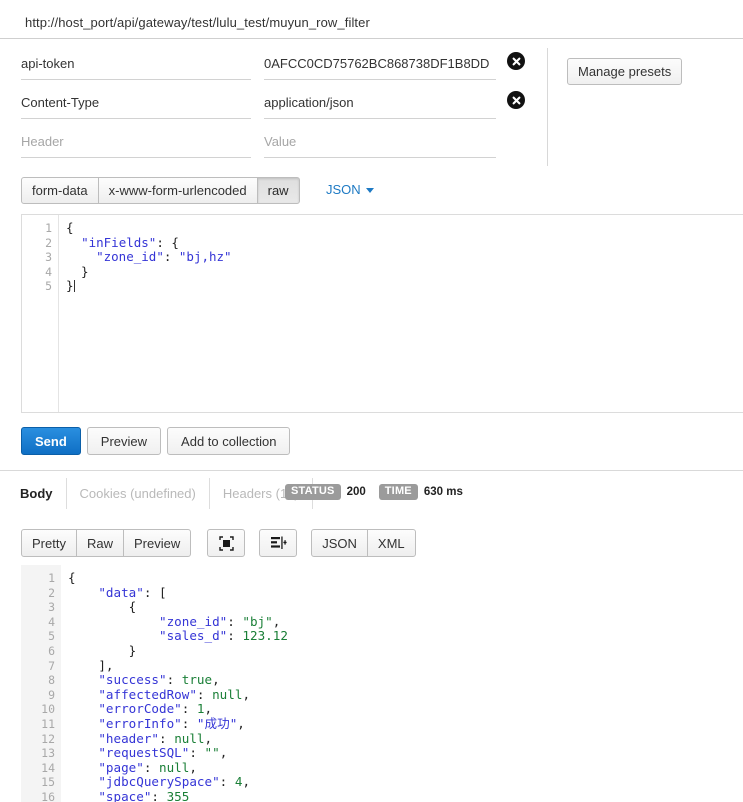 Image resolution: width=743 pixels, height=802 pixels. I want to click on header-row: api-token 0AFCC0CD75762BC868738DF1B8DD, so click(273, 66).